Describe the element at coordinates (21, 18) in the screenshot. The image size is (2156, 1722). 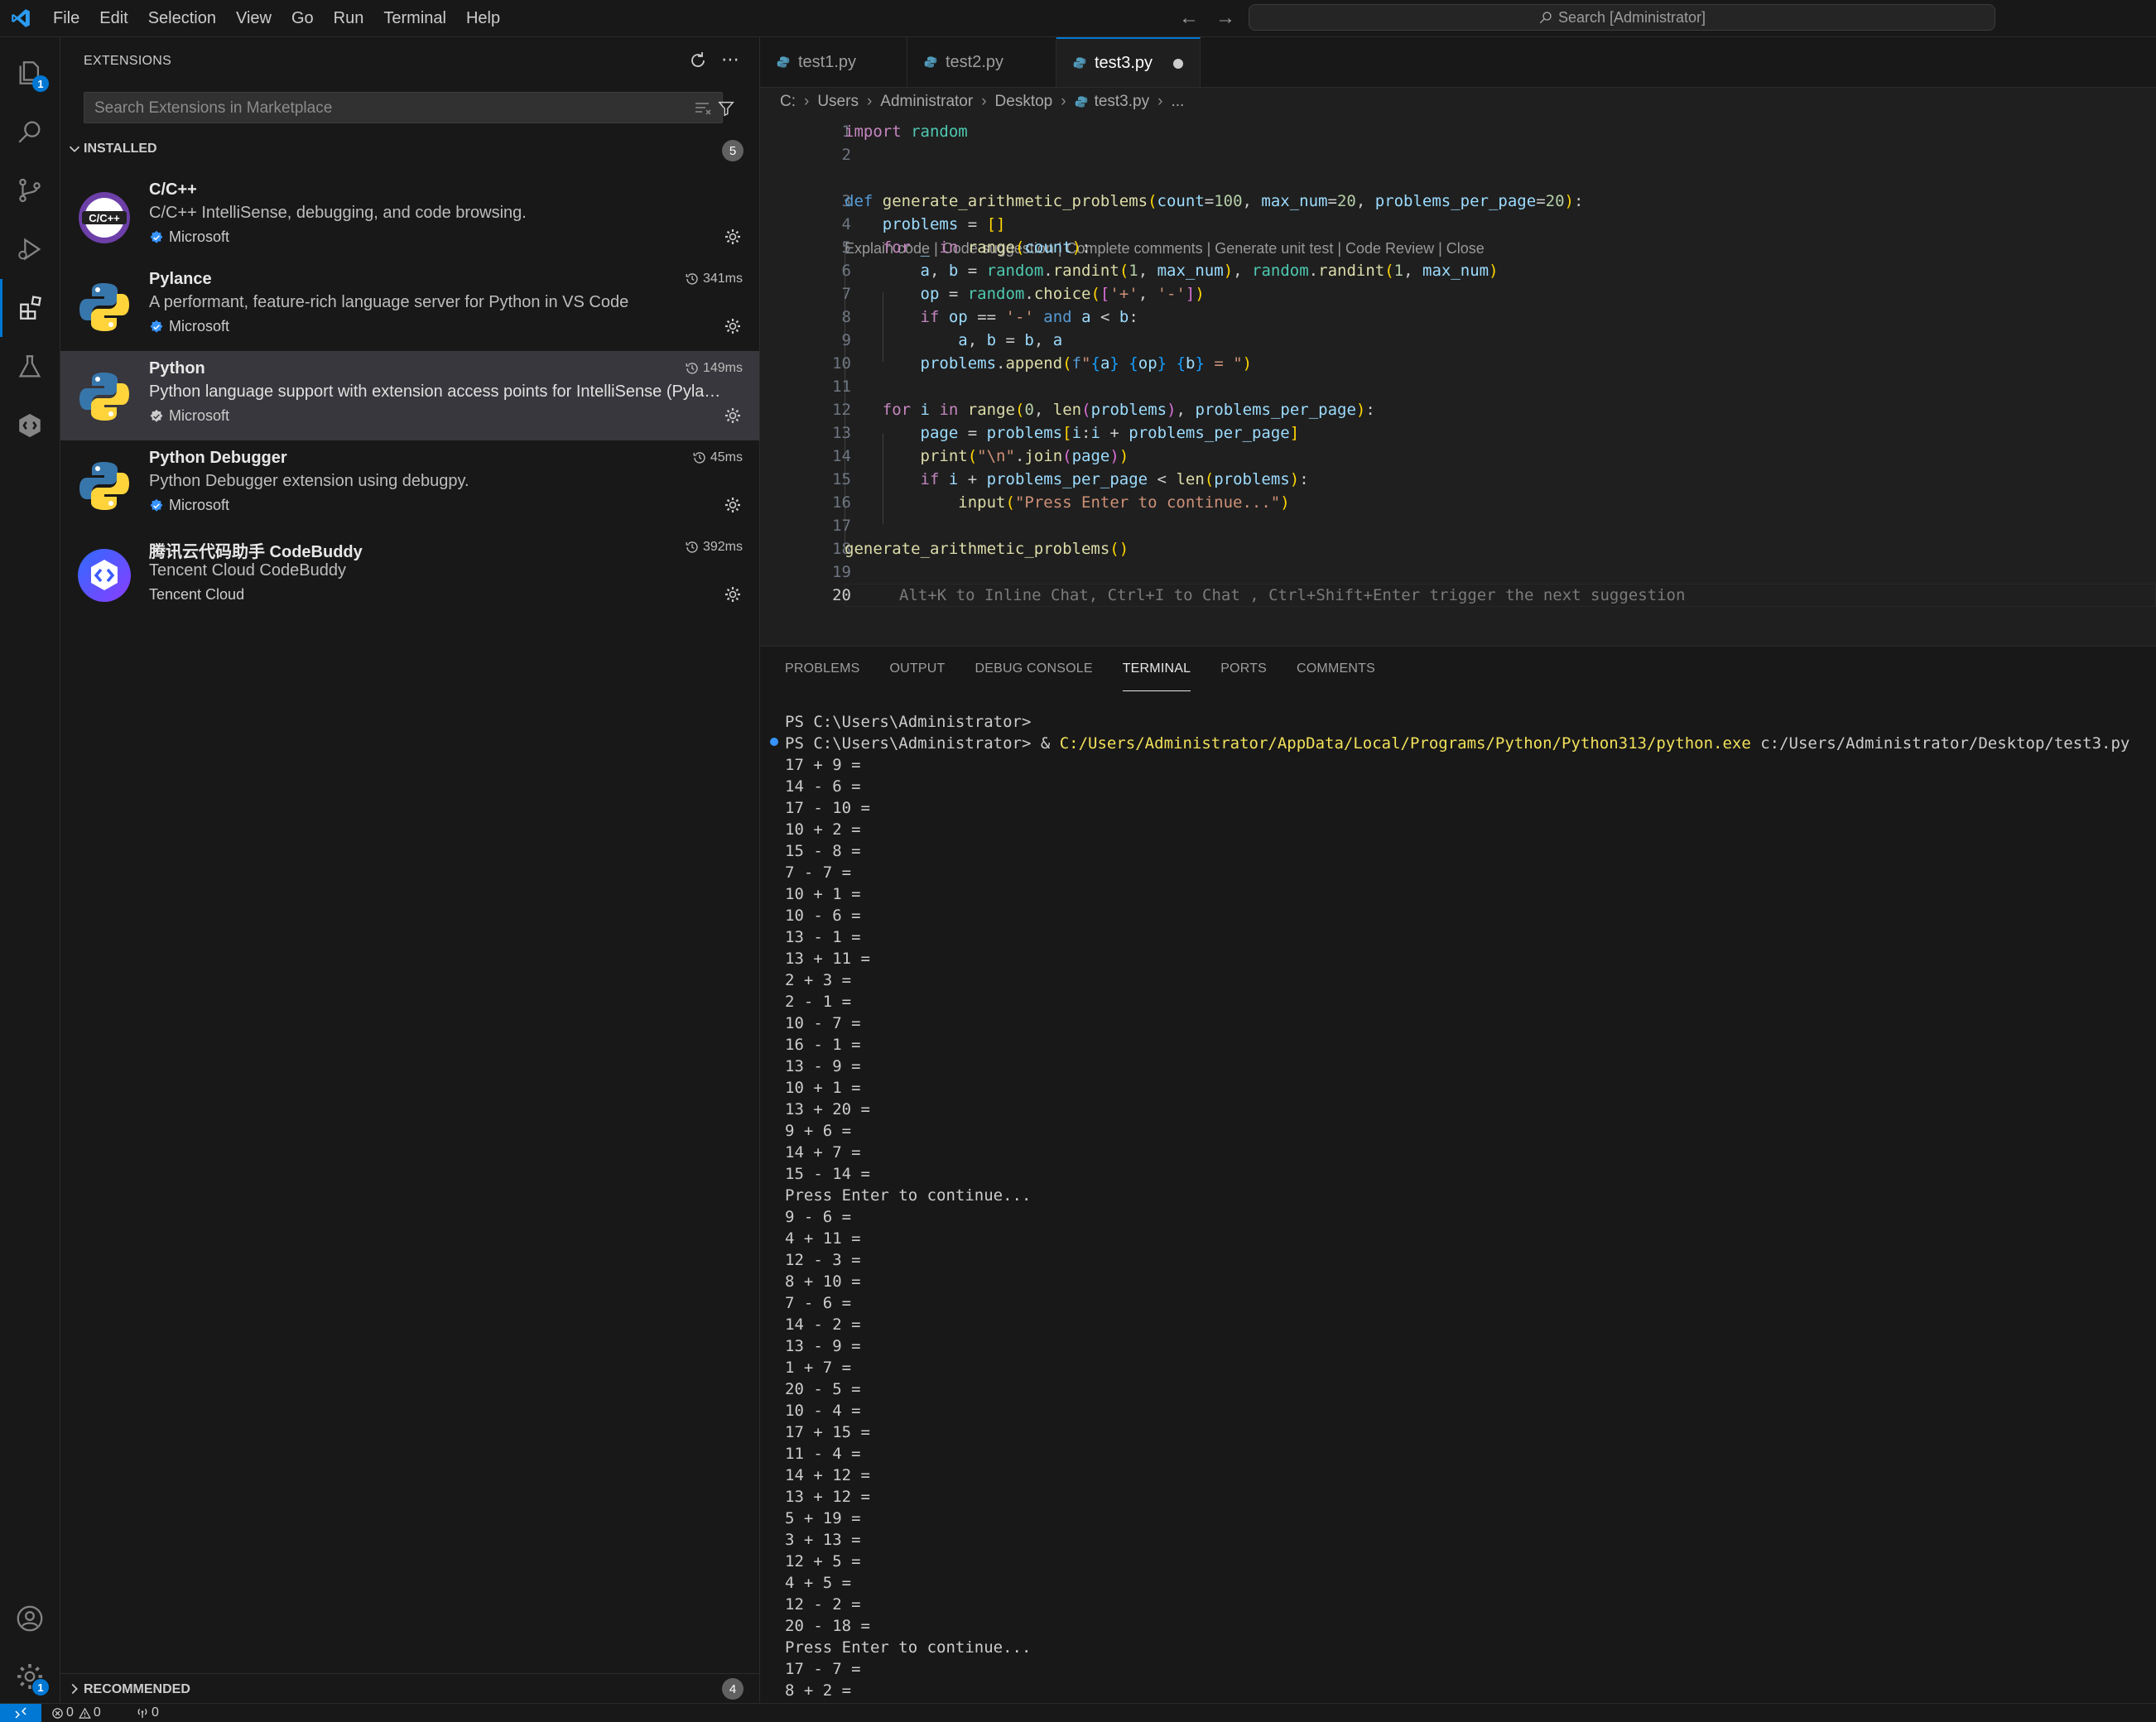
I see `vscode-logo-icon` at that location.